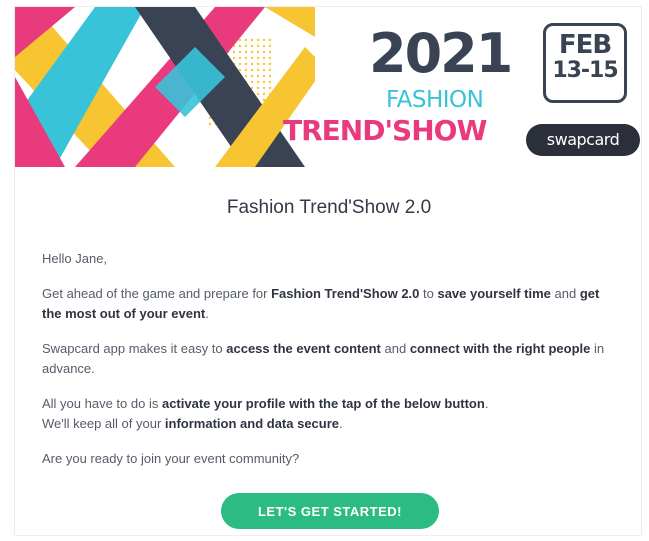 The width and height of the screenshot is (649, 541). What do you see at coordinates (75, 258) in the screenshot?
I see `greeting: Hello Jane,` at bounding box center [75, 258].